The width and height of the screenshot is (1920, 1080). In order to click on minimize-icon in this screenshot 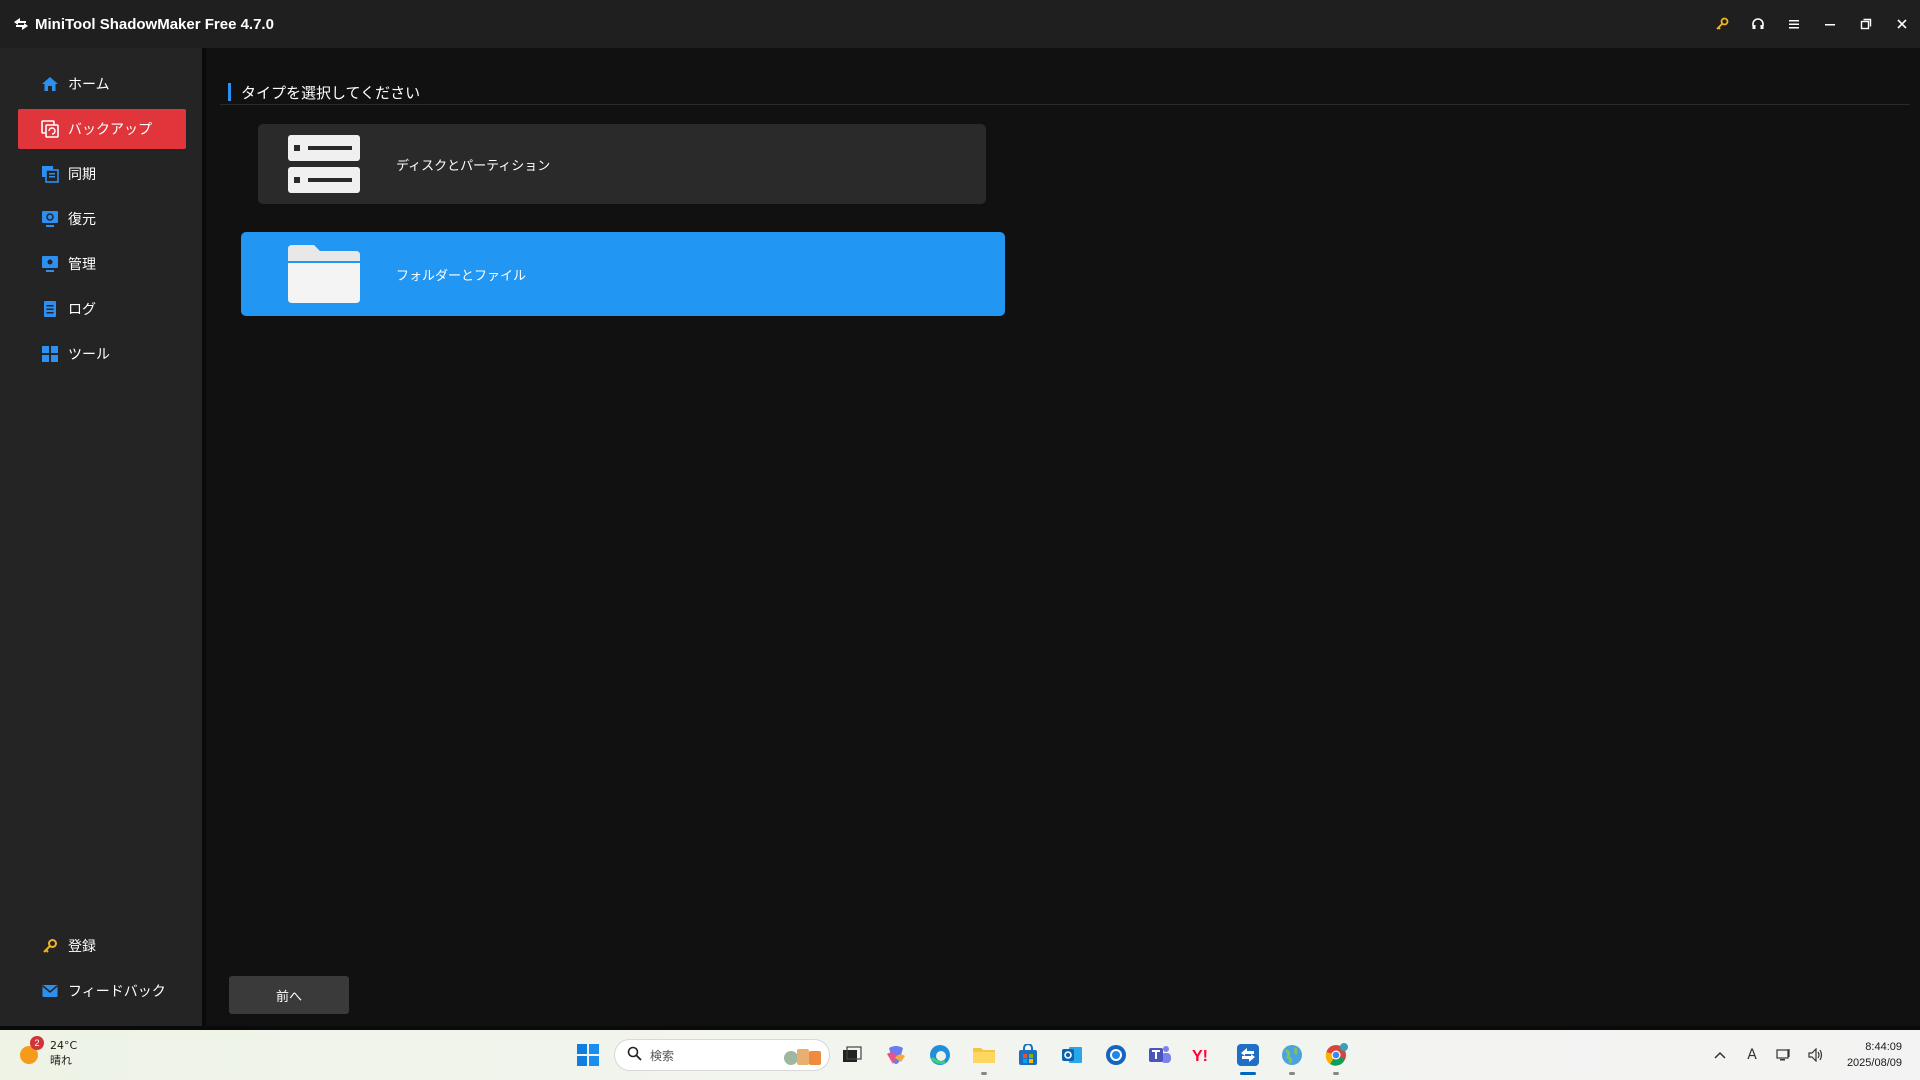, I will do `click(1830, 24)`.